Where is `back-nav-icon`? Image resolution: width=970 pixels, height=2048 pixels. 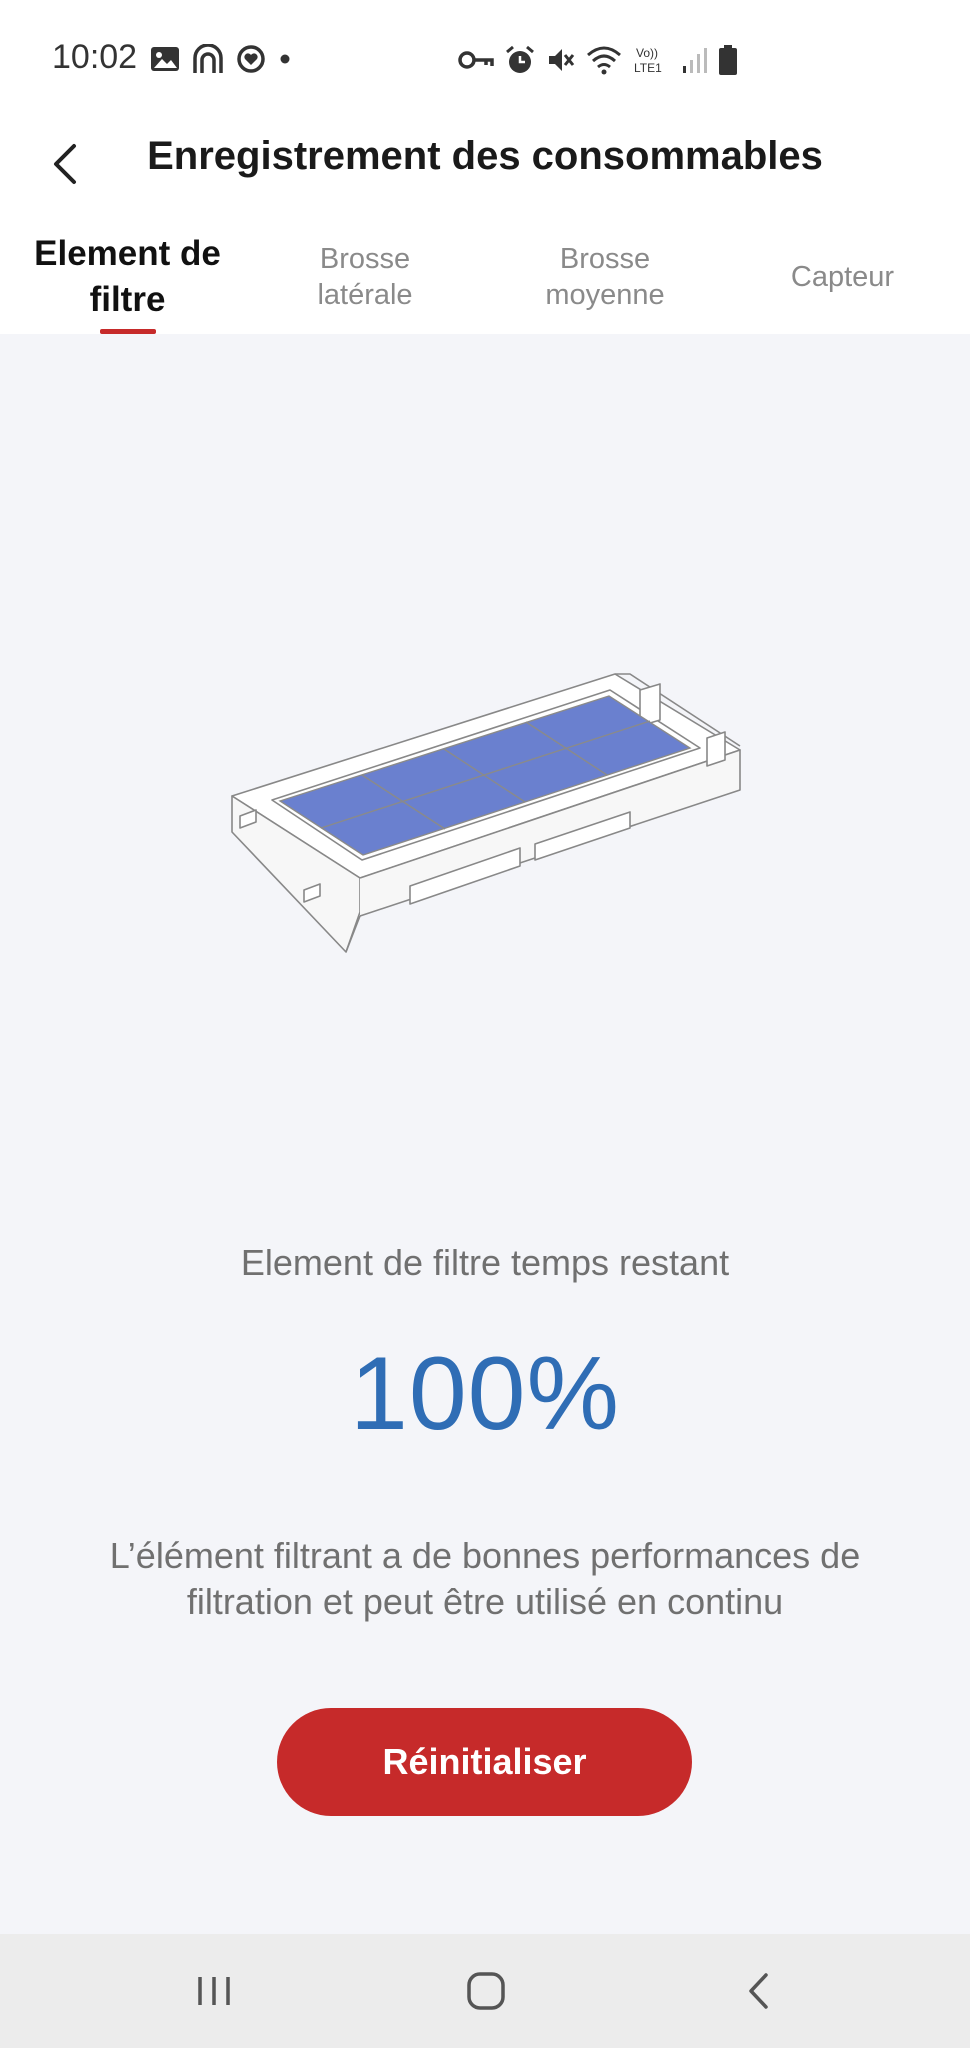 back-nav-icon is located at coordinates (758, 1991).